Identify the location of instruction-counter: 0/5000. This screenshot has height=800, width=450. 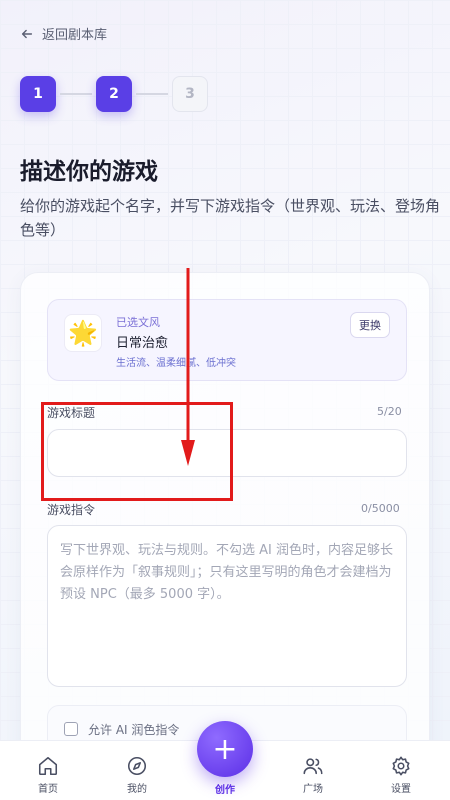
(380, 508).